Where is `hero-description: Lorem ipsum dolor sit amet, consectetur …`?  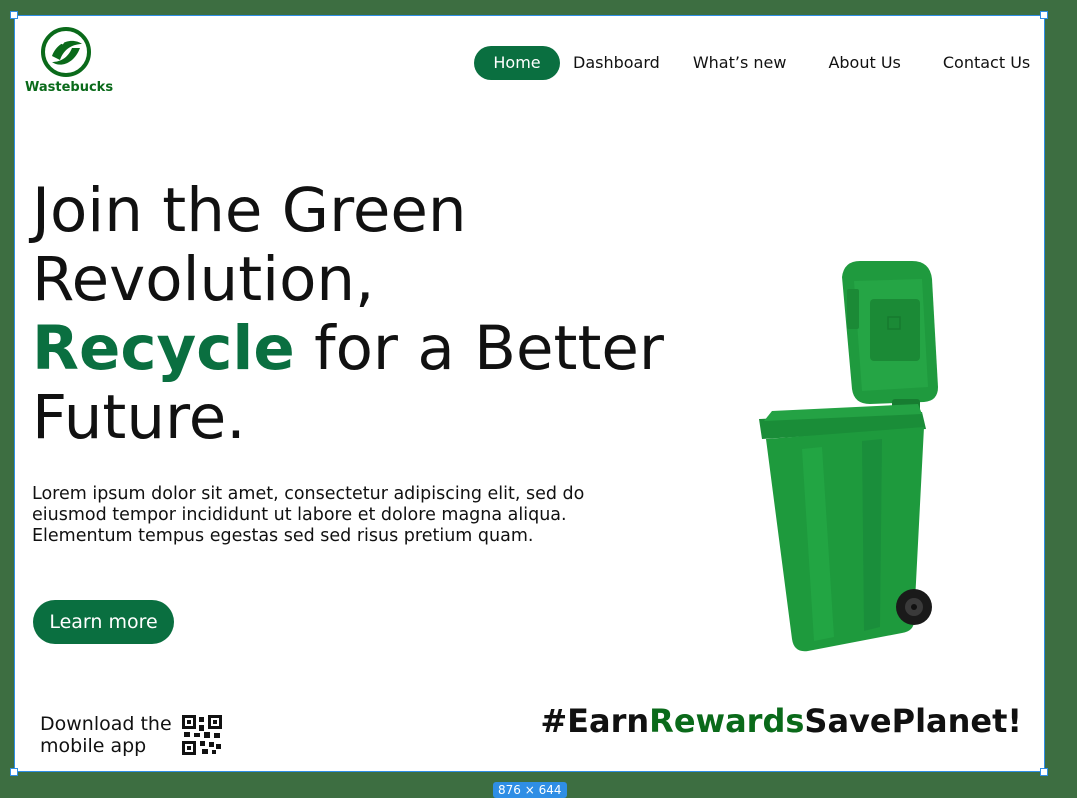 hero-description: Lorem ipsum dolor sit amet, consectetur … is located at coordinates (308, 515).